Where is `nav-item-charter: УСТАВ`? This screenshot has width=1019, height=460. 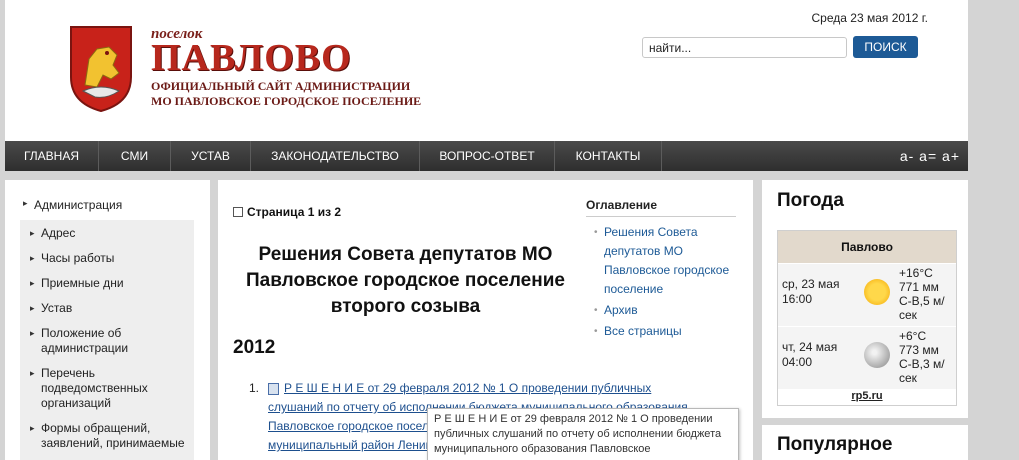
nav-item-charter: УСТАВ is located at coordinates (211, 156).